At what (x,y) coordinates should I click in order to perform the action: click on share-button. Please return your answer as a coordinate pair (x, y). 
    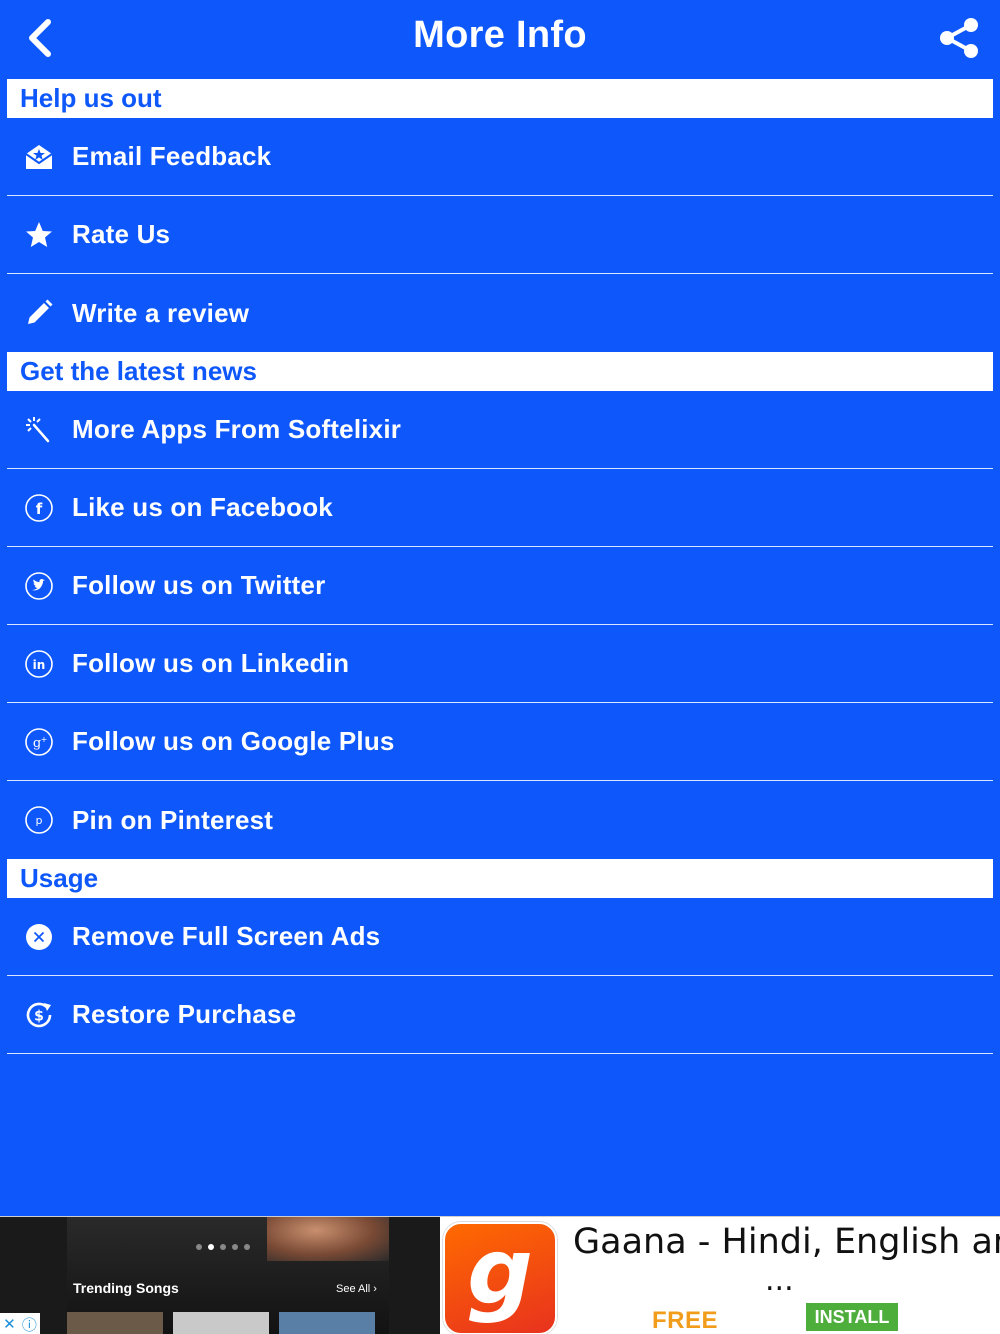
    Looking at the image, I should click on (959, 40).